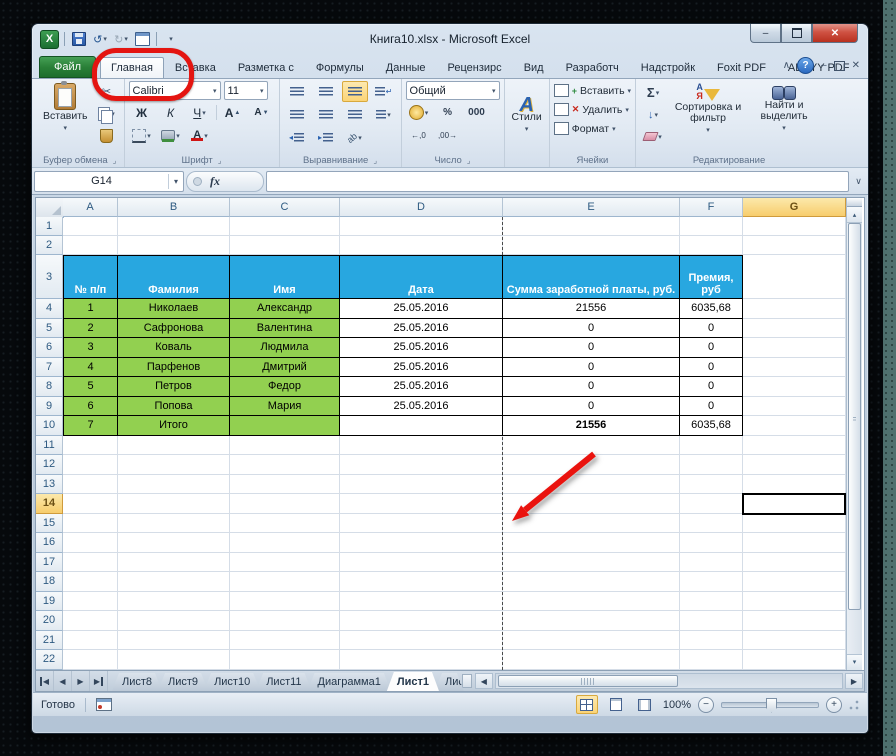 The width and height of the screenshot is (896, 756). What do you see at coordinates (107, 113) in the screenshot?
I see `copy-button: ▾` at bounding box center [107, 113].